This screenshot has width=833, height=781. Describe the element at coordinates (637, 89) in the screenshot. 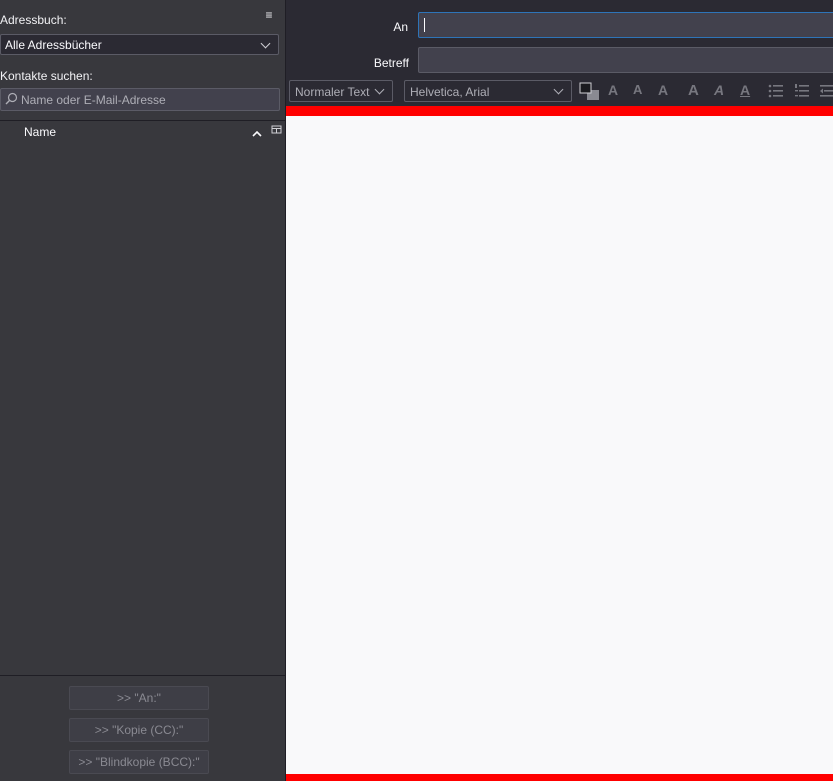

I see `font-size-smaller-icon: A` at that location.